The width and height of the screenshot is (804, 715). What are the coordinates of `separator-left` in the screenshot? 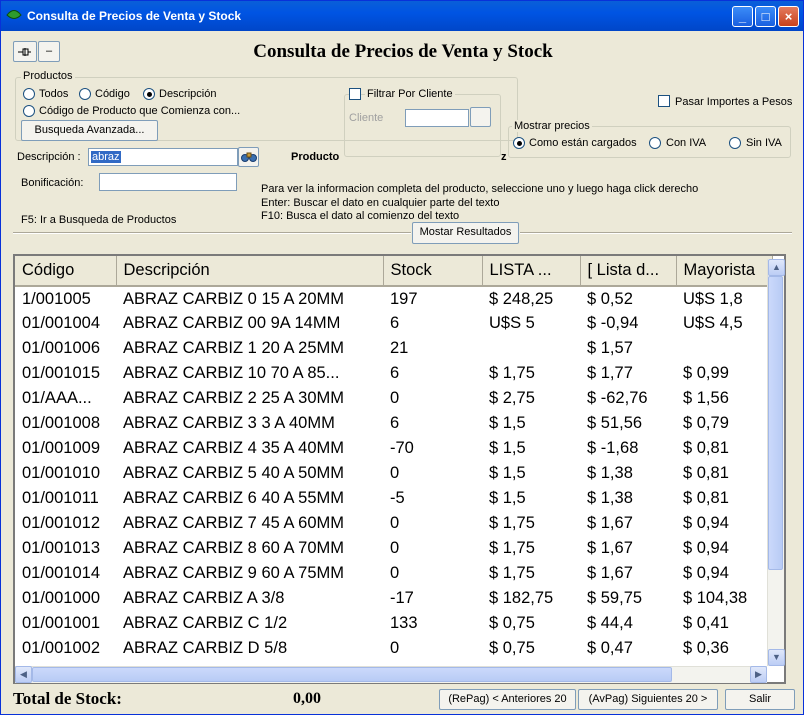 It's located at (212, 233).